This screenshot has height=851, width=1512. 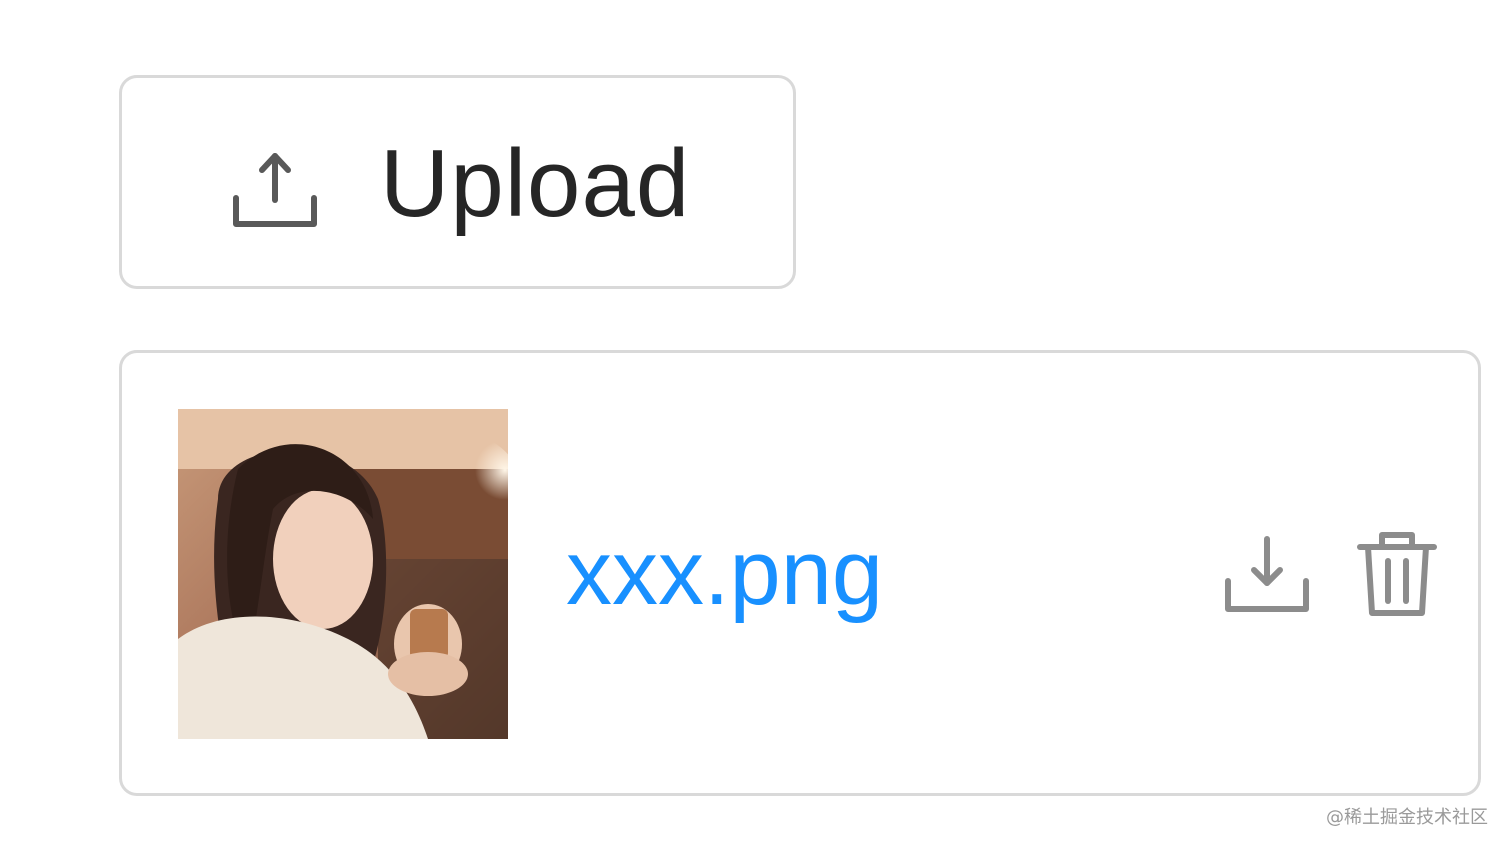 I want to click on trash-icon, so click(x=1397, y=574).